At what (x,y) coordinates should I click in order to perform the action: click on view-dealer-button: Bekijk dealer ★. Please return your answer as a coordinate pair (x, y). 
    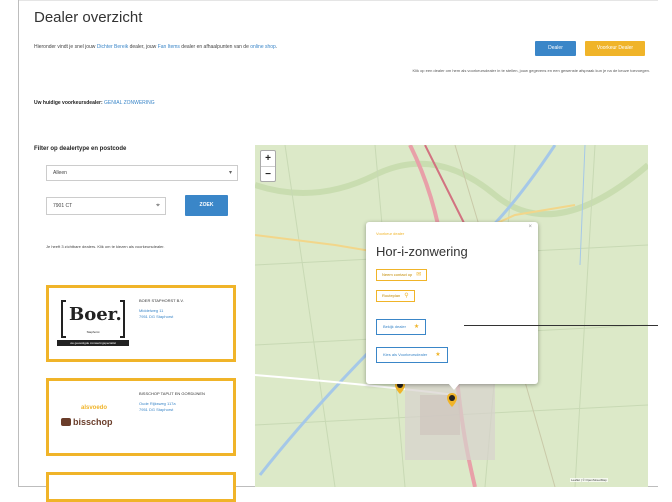
    Looking at the image, I should click on (401, 327).